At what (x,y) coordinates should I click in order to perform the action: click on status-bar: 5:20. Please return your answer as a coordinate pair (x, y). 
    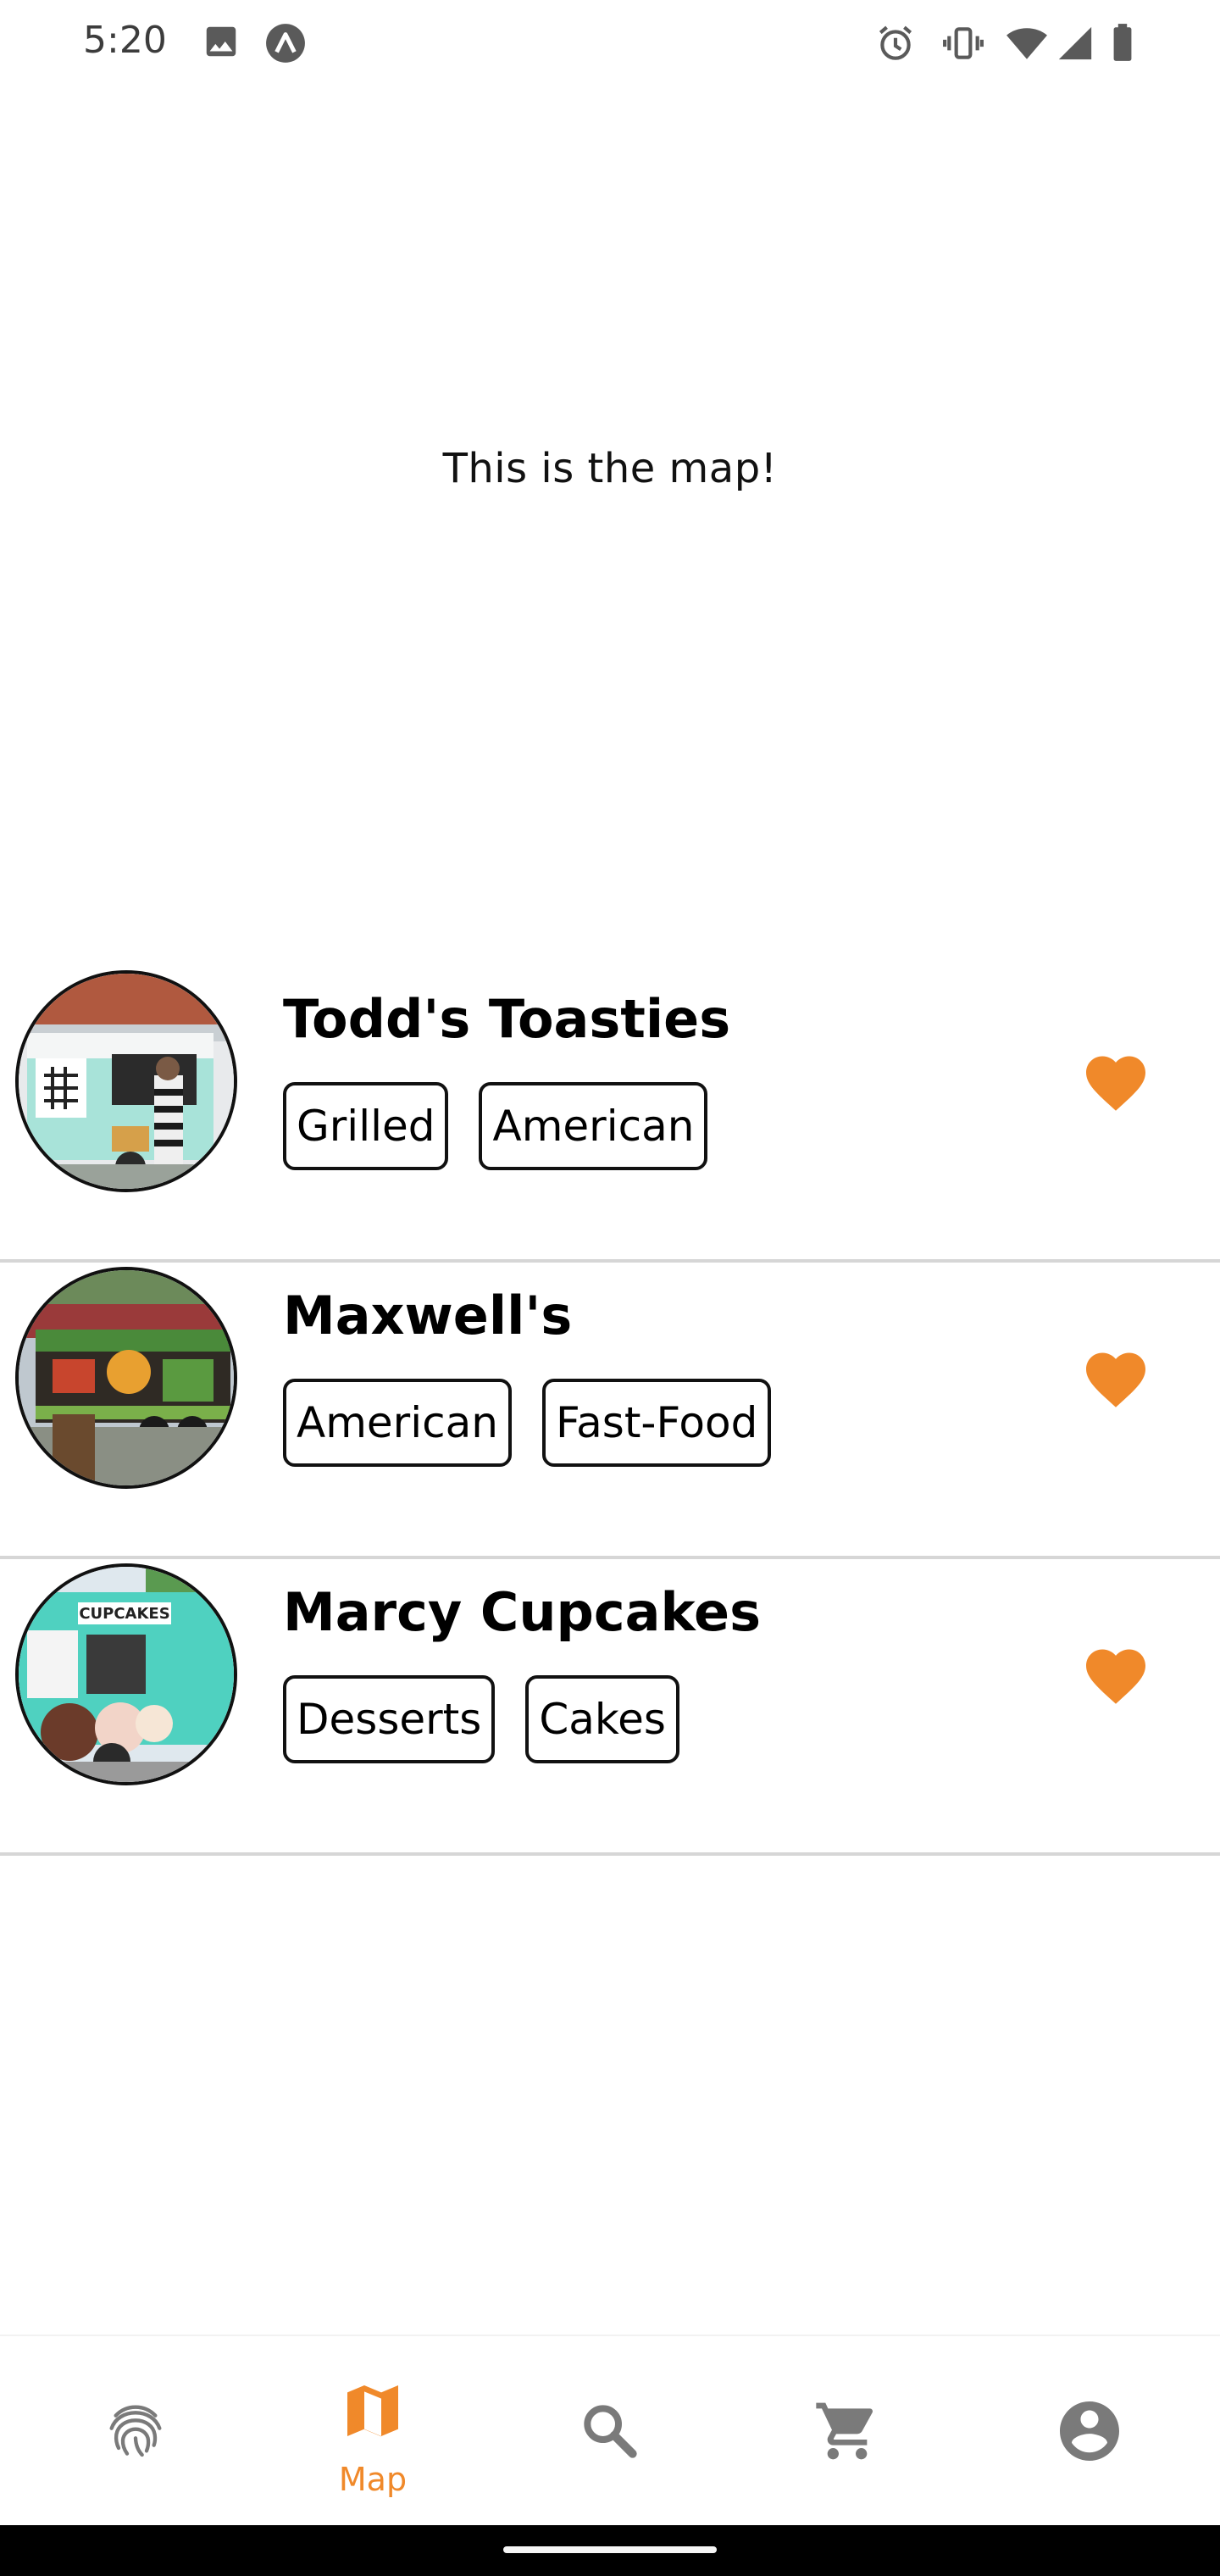
    Looking at the image, I should click on (610, 42).